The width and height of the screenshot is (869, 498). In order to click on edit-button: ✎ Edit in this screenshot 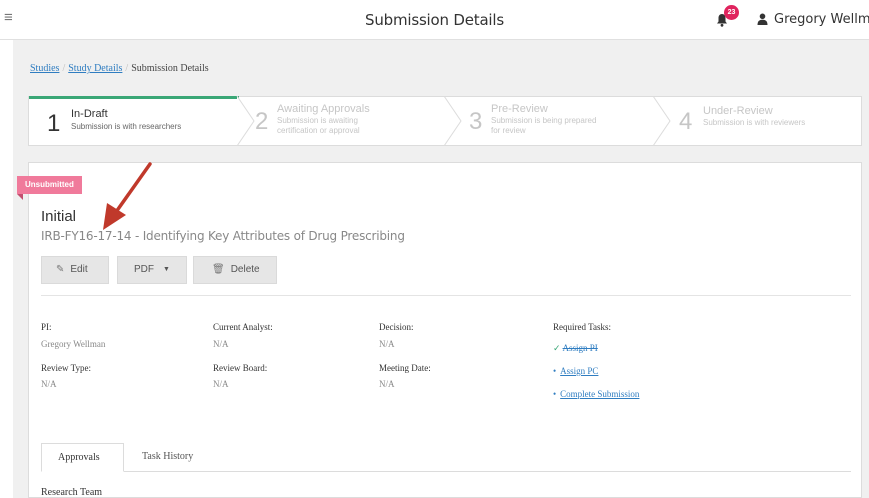, I will do `click(75, 270)`.